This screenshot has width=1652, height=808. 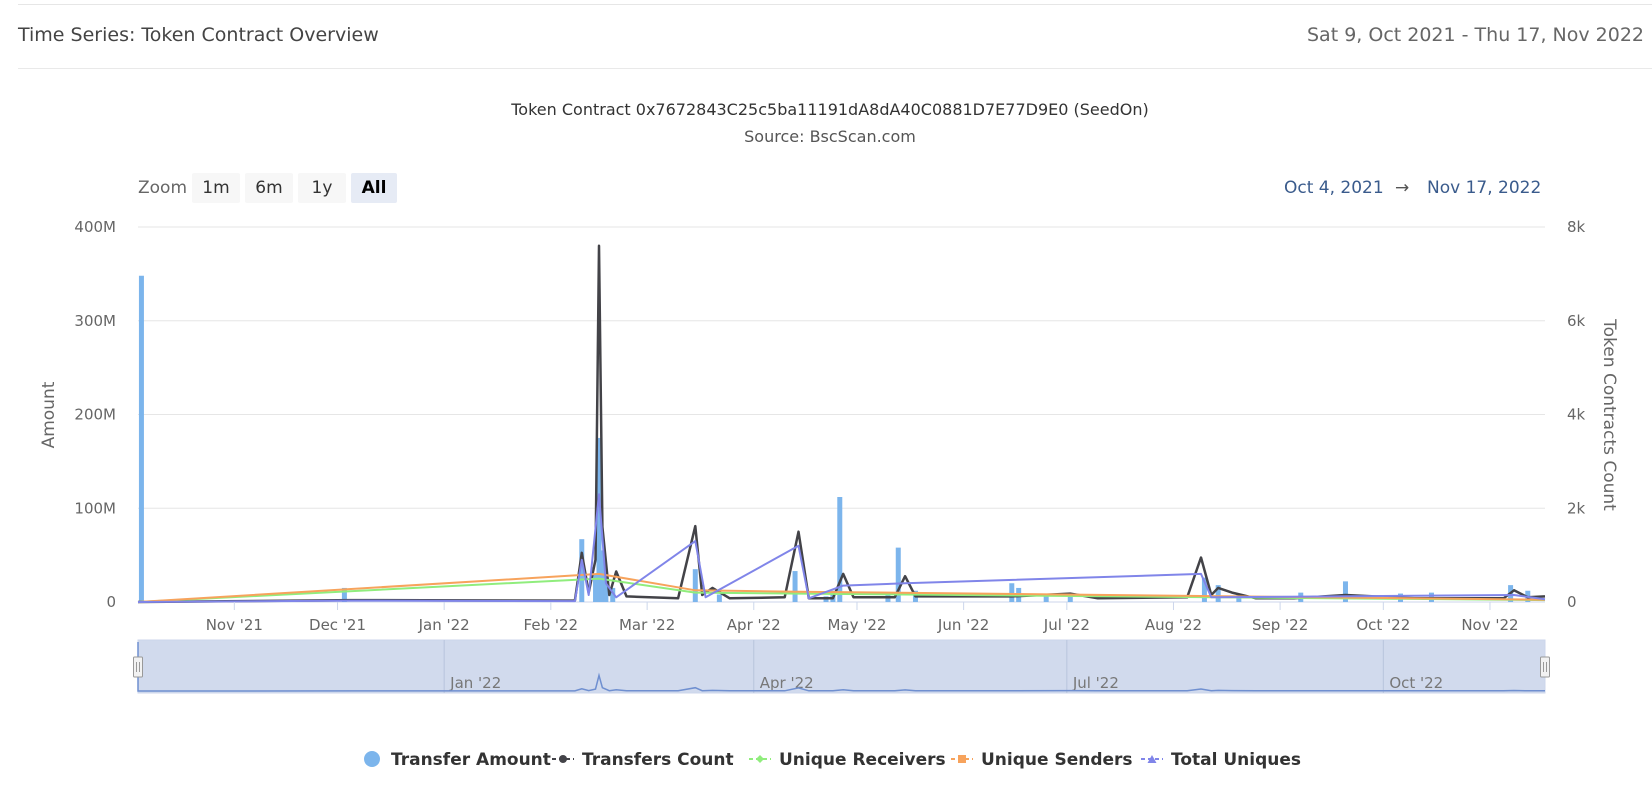 What do you see at coordinates (1402, 188) in the screenshot?
I see `range-arrow: →` at bounding box center [1402, 188].